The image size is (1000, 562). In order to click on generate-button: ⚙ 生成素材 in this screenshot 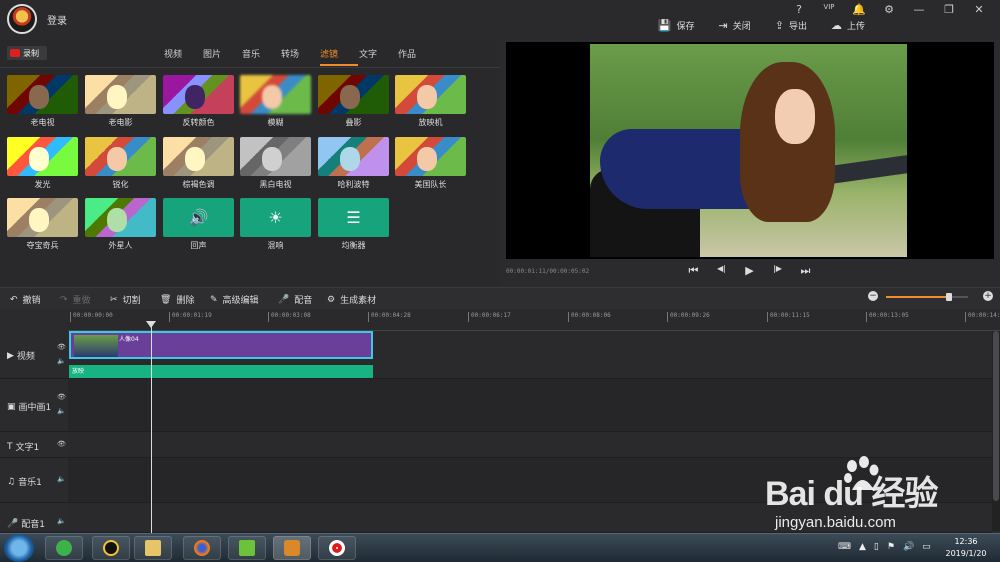, I will do `click(352, 300)`.